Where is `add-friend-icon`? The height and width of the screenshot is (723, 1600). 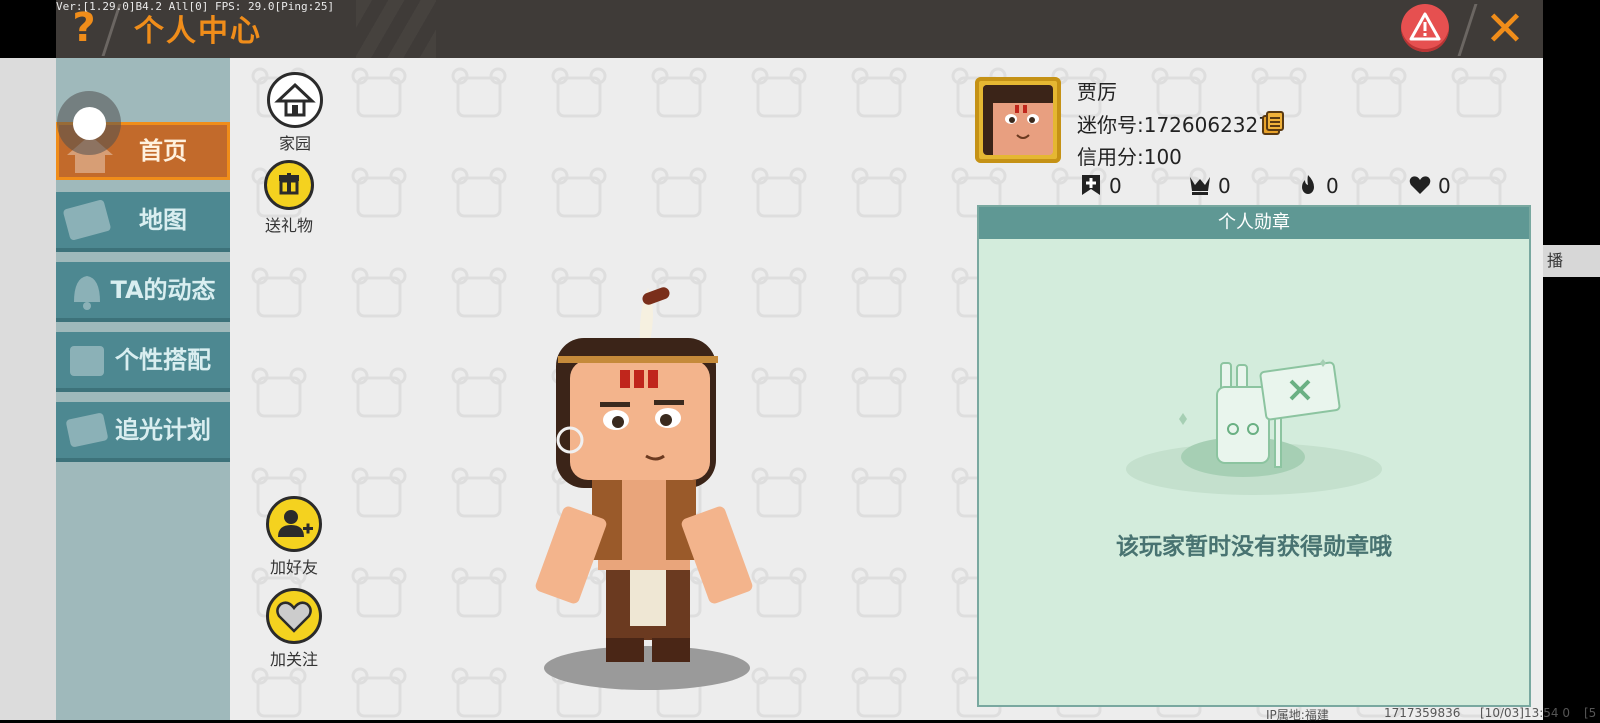 add-friend-icon is located at coordinates (294, 524).